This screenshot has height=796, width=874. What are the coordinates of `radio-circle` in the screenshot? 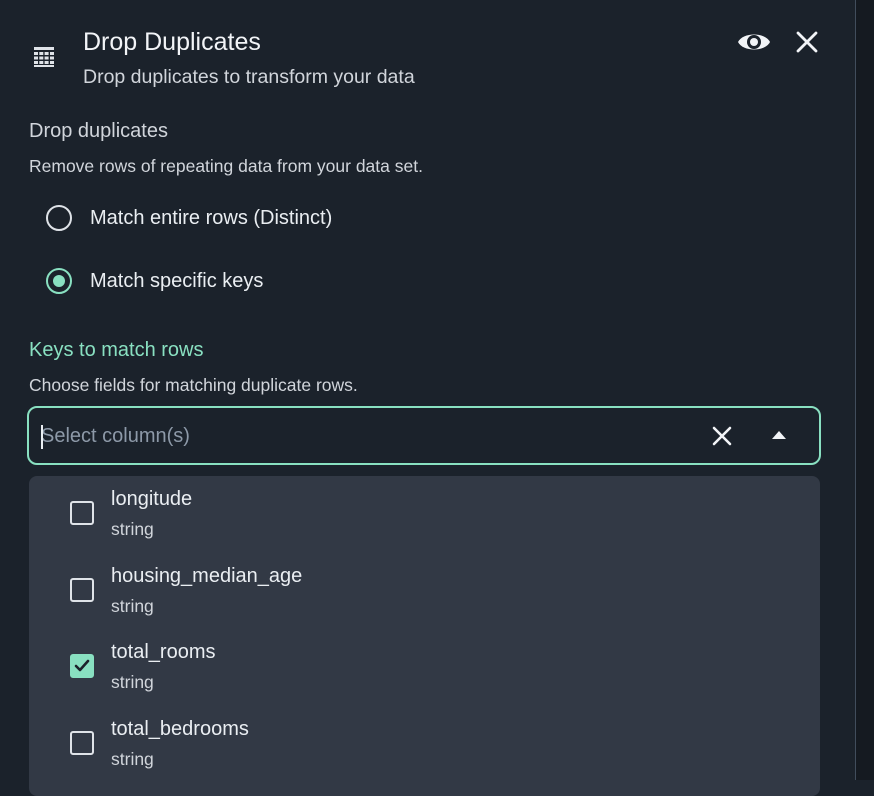 It's located at (59, 218).